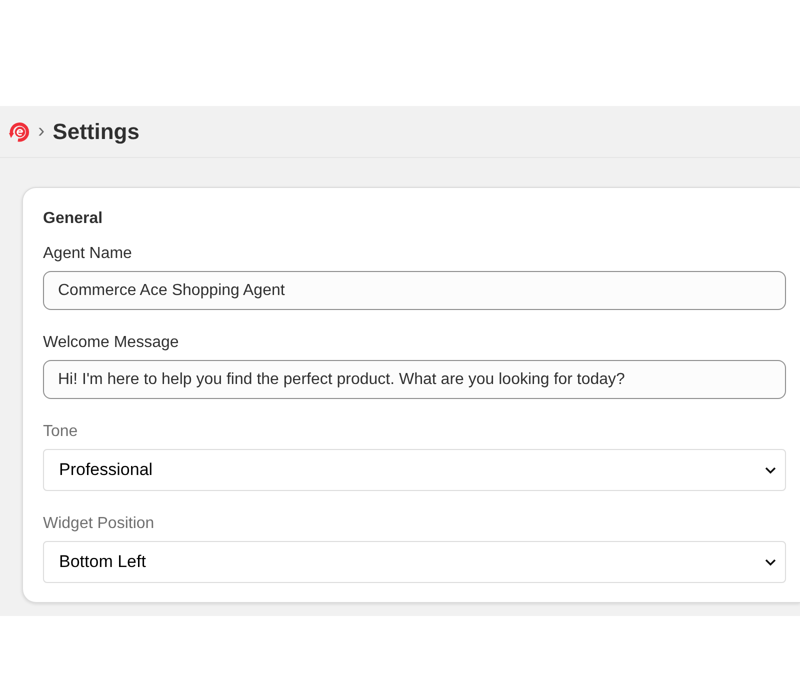 The height and width of the screenshot is (683, 800). Describe the element at coordinates (19, 132) in the screenshot. I see `logo-icon` at that location.